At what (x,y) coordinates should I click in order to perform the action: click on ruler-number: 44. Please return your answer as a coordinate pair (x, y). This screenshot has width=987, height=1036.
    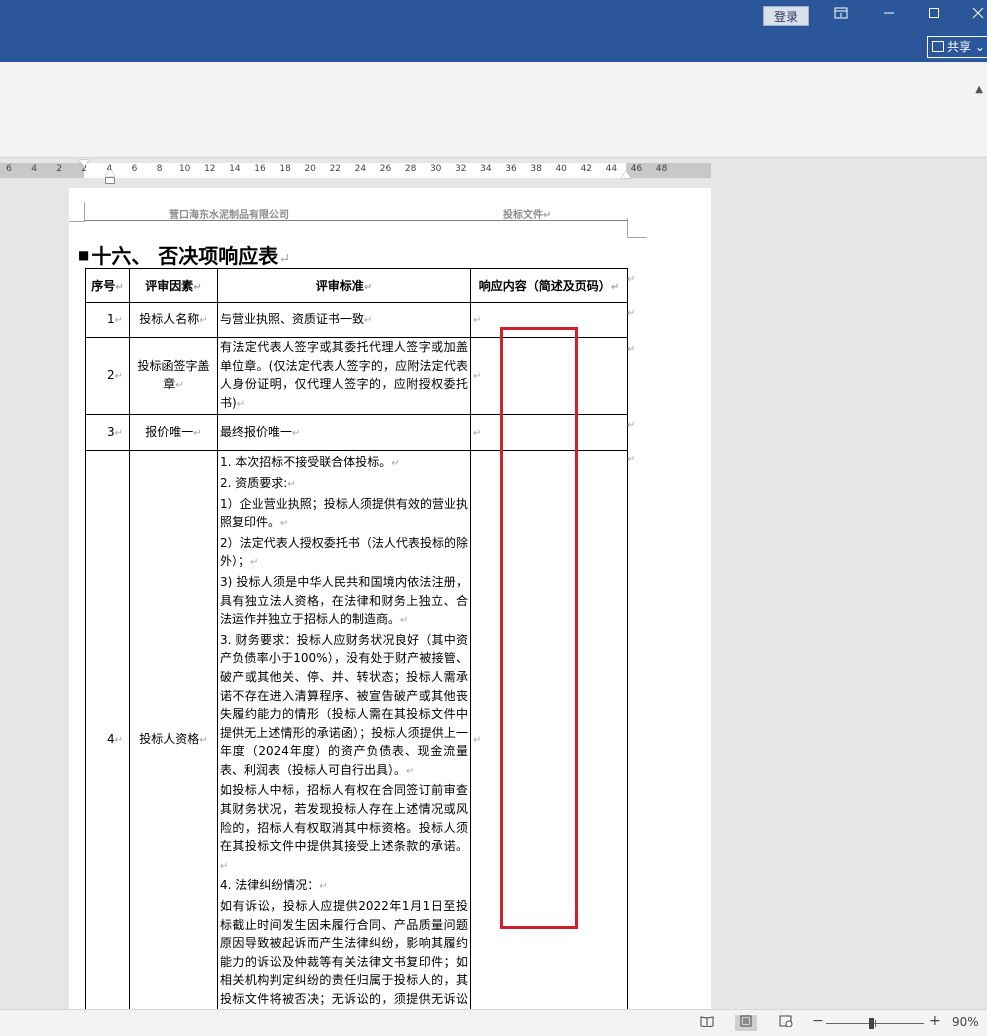
    Looking at the image, I should click on (611, 169).